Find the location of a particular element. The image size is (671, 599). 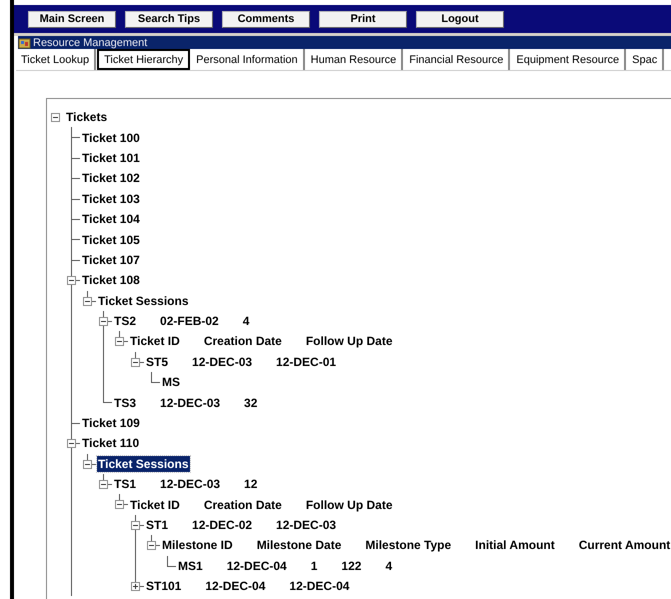

tree-node-label: Ticket 101 is located at coordinates (111, 158).